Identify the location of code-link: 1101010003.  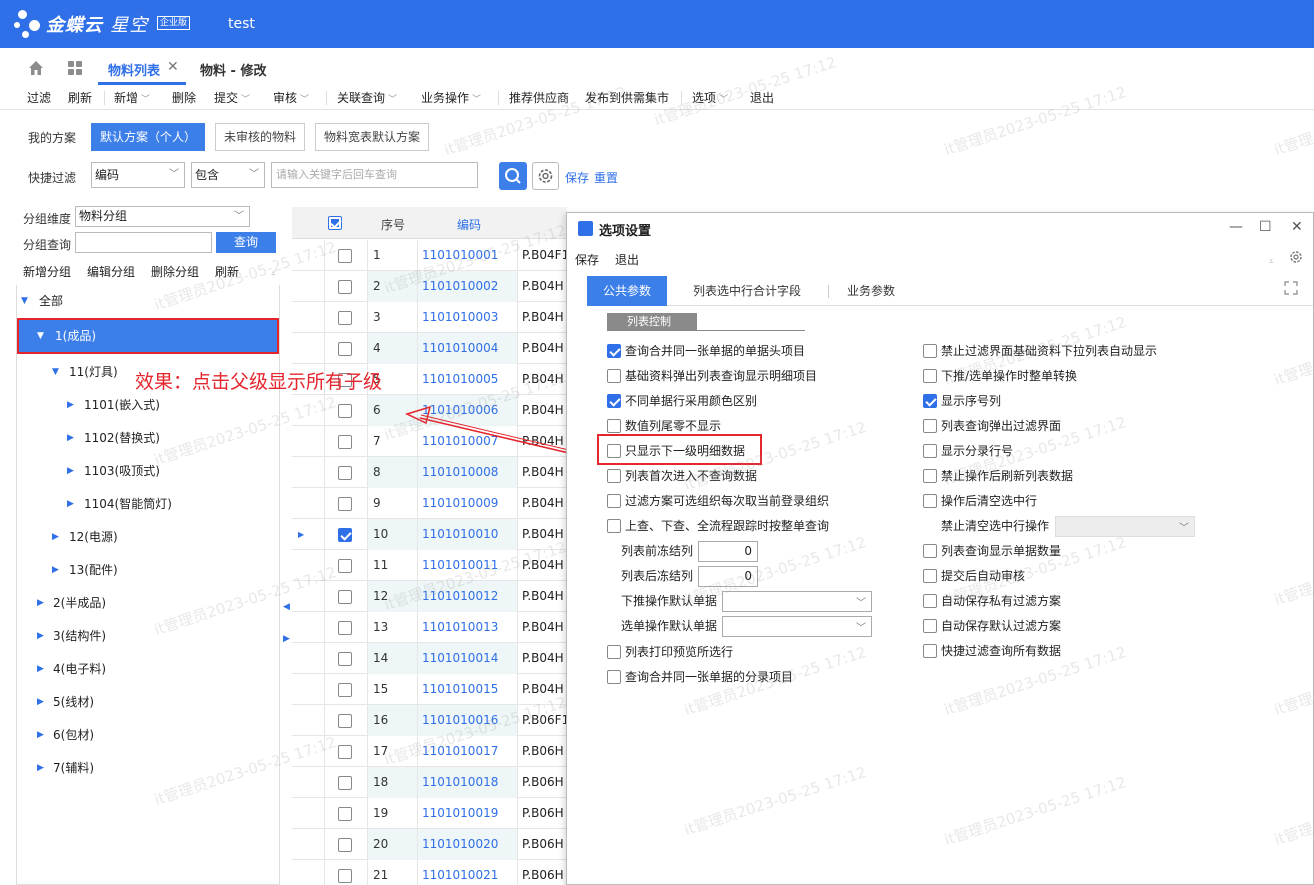
(468, 317).